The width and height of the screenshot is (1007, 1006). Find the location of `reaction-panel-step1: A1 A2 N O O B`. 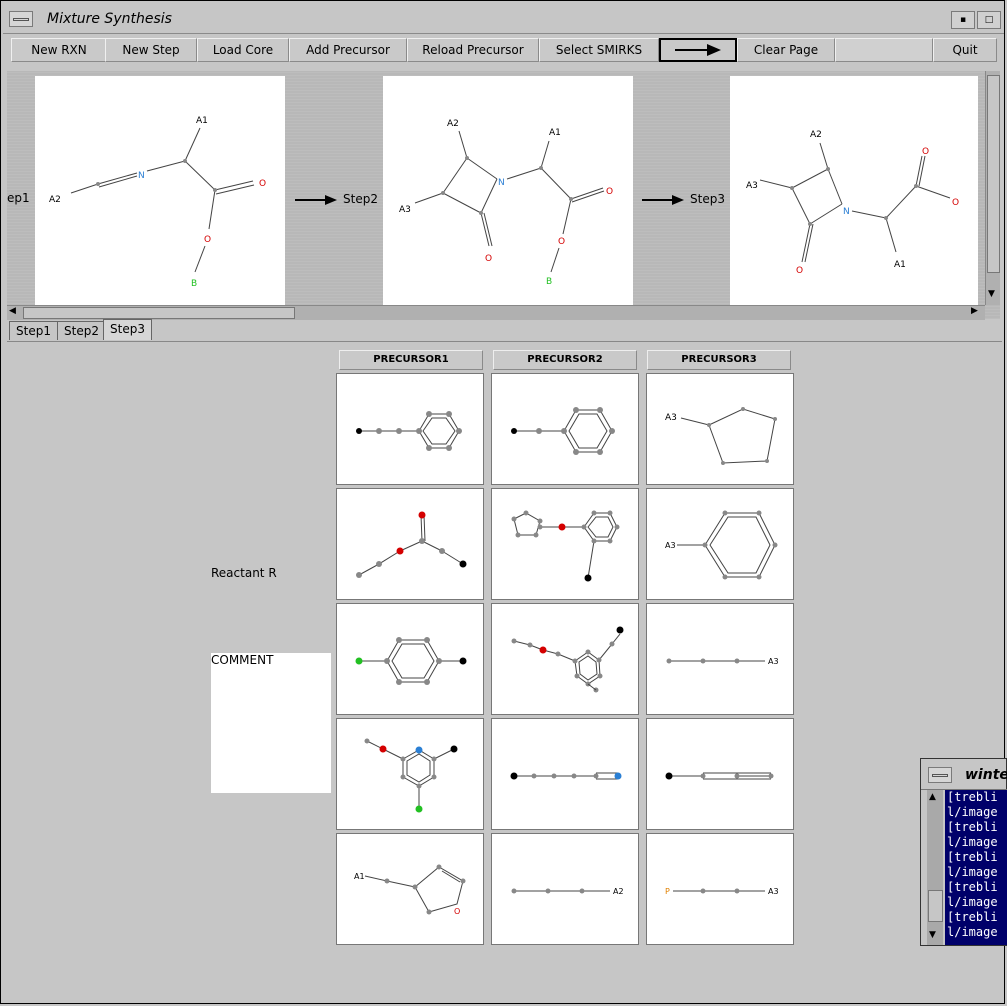

reaction-panel-step1: A1 A2 N O O B is located at coordinates (160, 191).